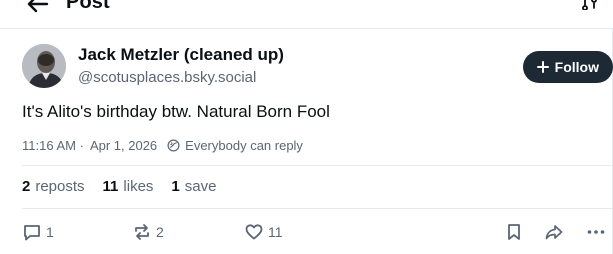  I want to click on heart-icon, so click(254, 232).